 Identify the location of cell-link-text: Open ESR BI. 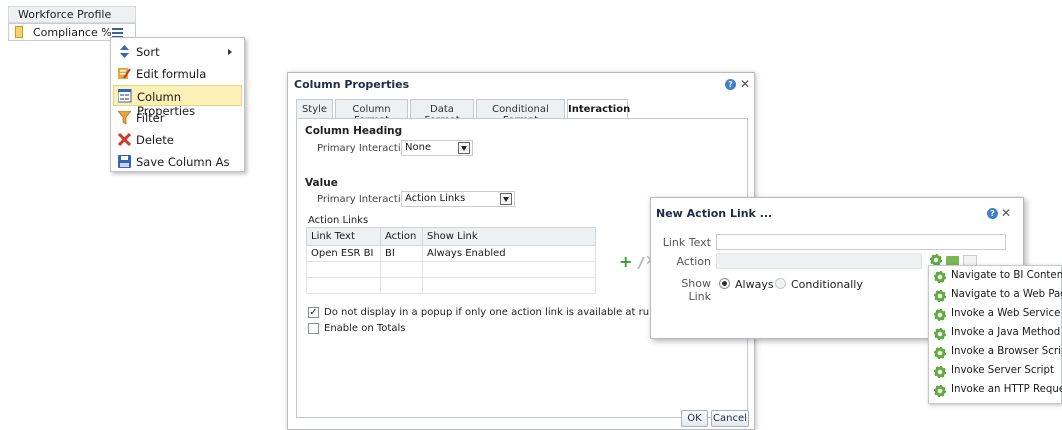
(343, 253).